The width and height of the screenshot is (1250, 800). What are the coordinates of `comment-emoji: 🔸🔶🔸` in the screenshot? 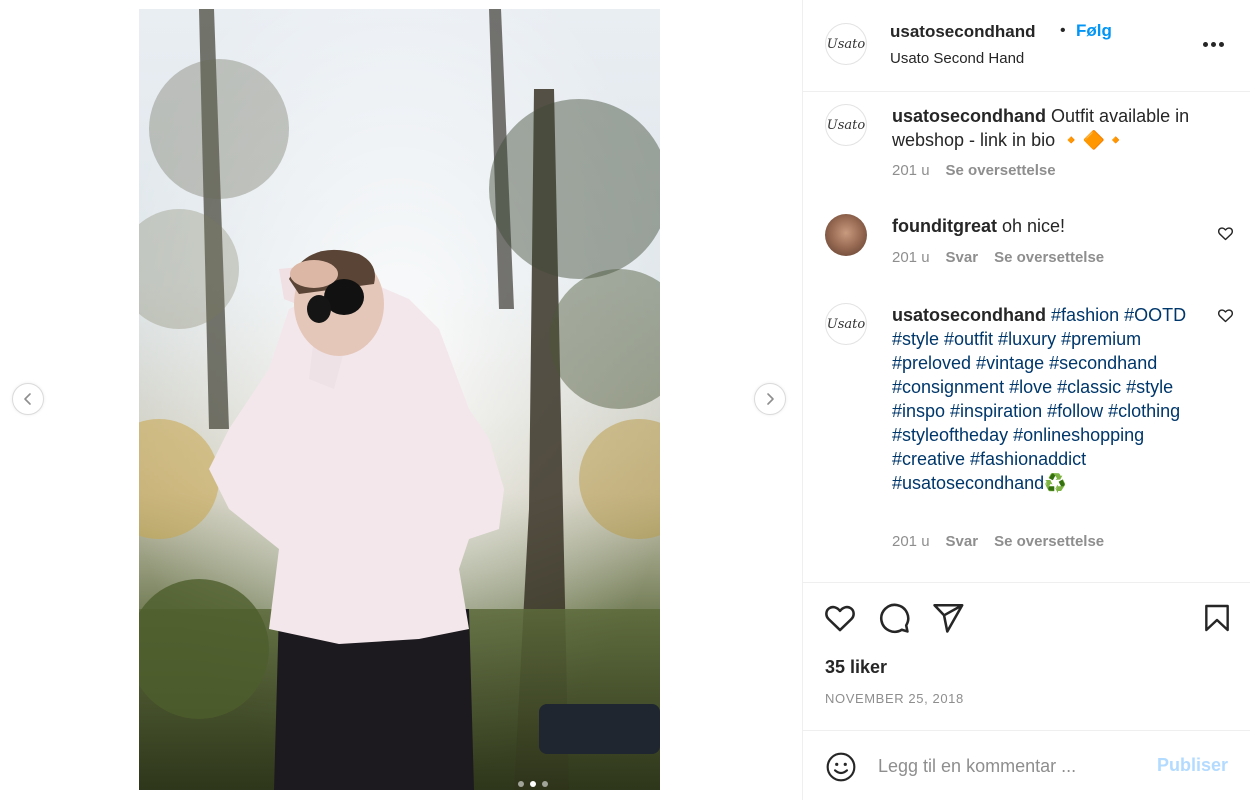 It's located at (1094, 140).